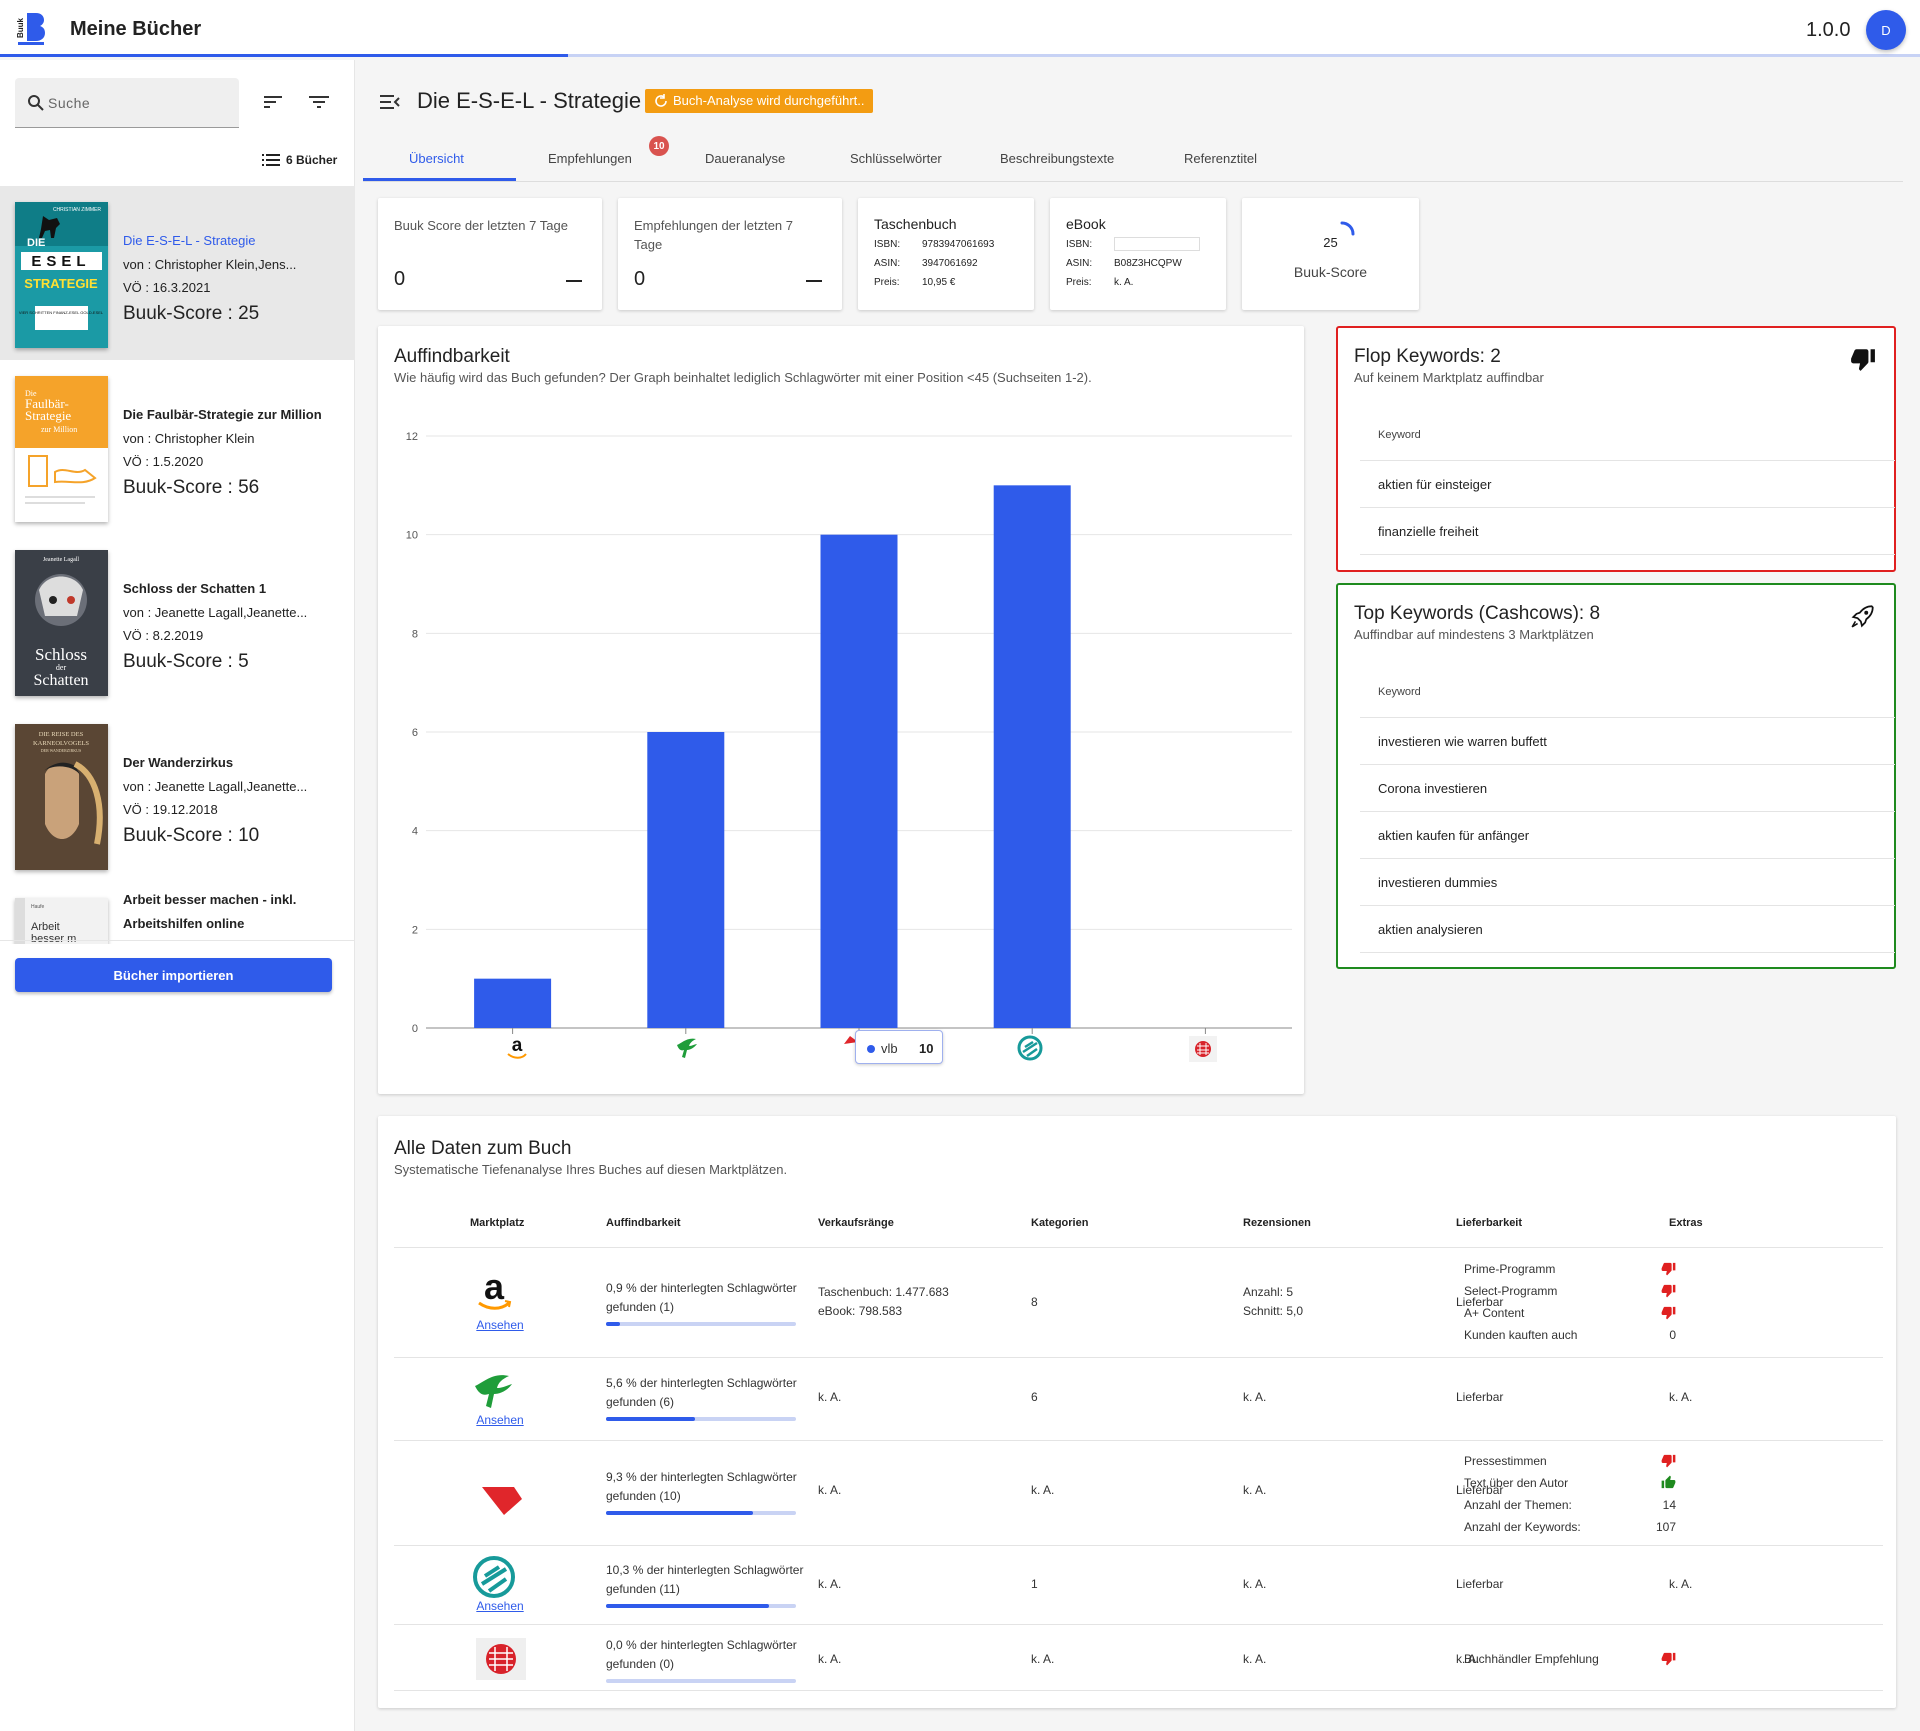 The image size is (1920, 1731). What do you see at coordinates (1034, 1302) in the screenshot?
I see `categories-cell: 8` at bounding box center [1034, 1302].